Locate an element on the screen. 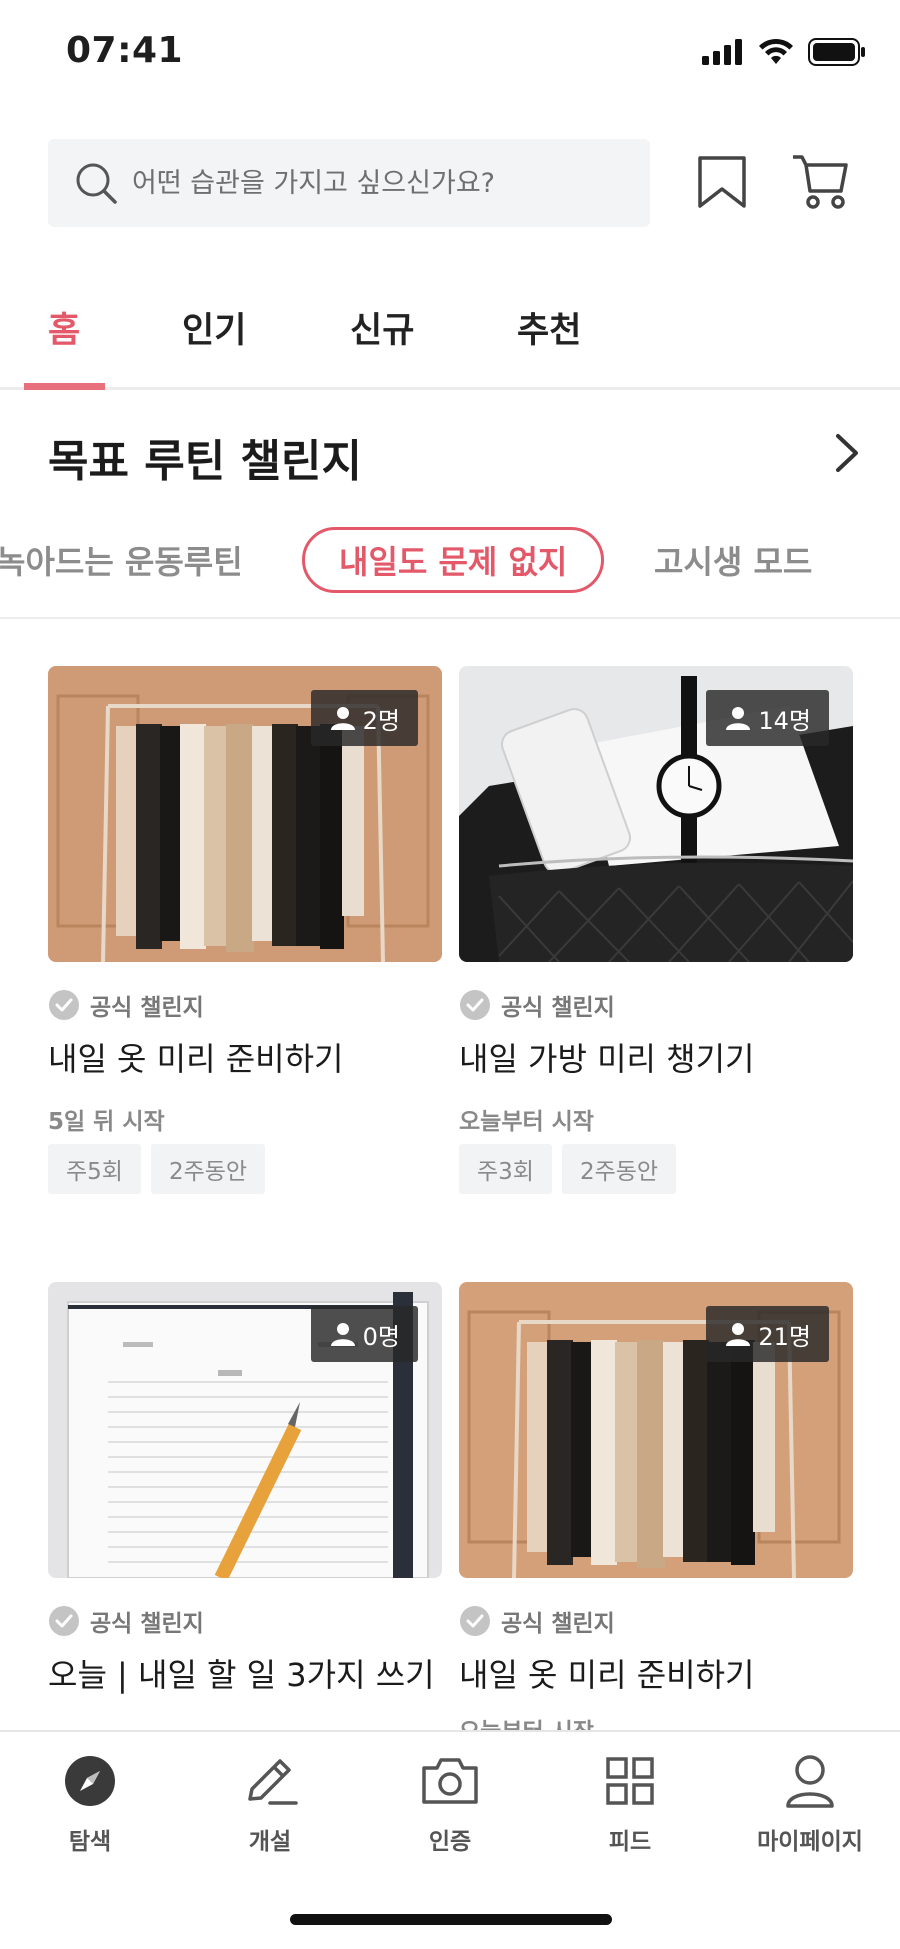  nav-label: 인증 is located at coordinates (450, 1842).